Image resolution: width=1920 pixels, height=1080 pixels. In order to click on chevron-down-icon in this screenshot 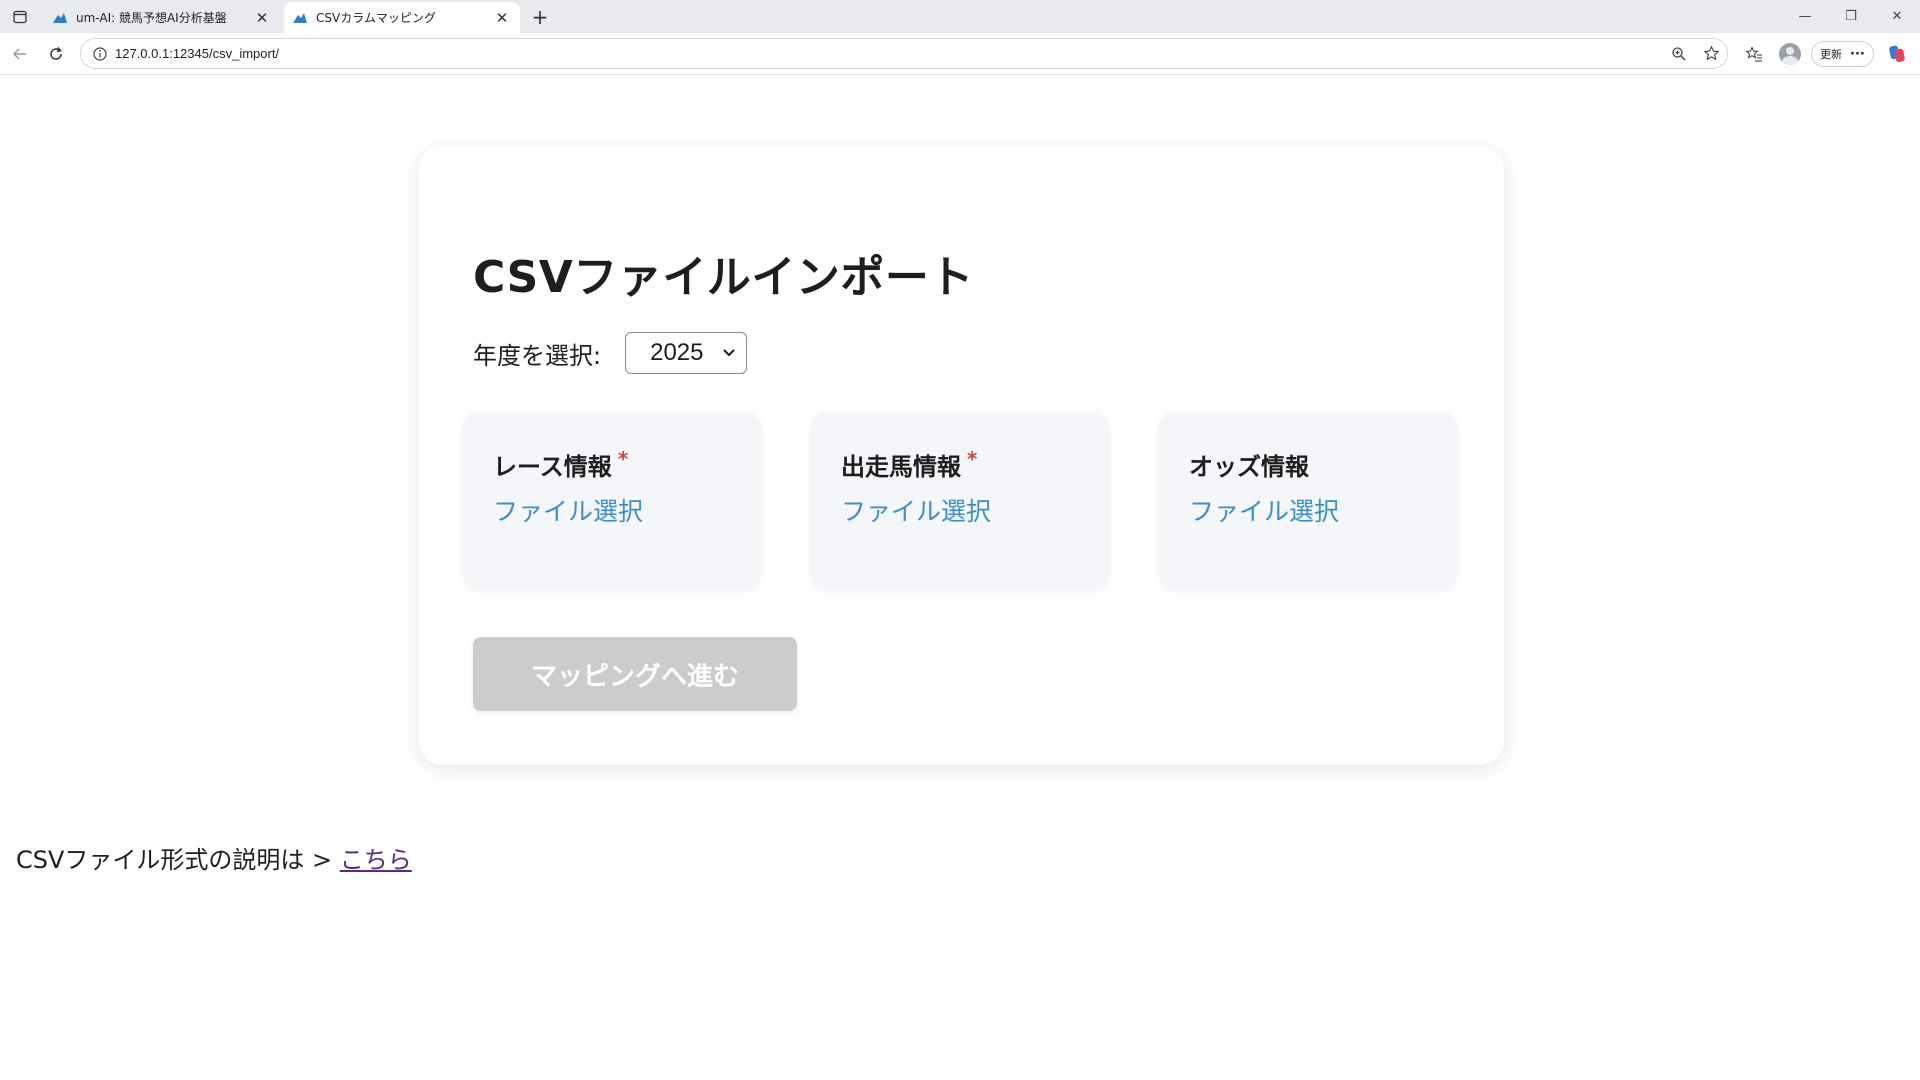, I will do `click(729, 353)`.